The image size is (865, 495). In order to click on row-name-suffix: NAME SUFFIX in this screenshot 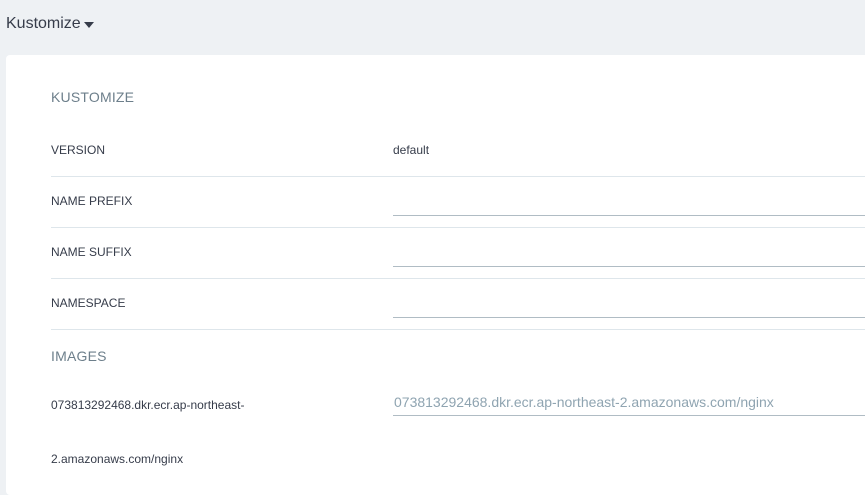, I will do `click(458, 253)`.